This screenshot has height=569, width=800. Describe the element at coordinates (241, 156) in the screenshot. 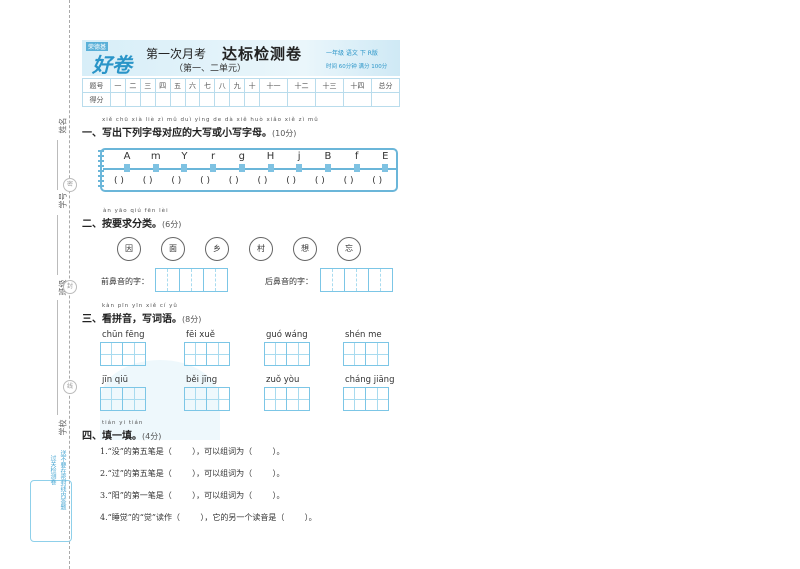

I see `letter: g` at that location.